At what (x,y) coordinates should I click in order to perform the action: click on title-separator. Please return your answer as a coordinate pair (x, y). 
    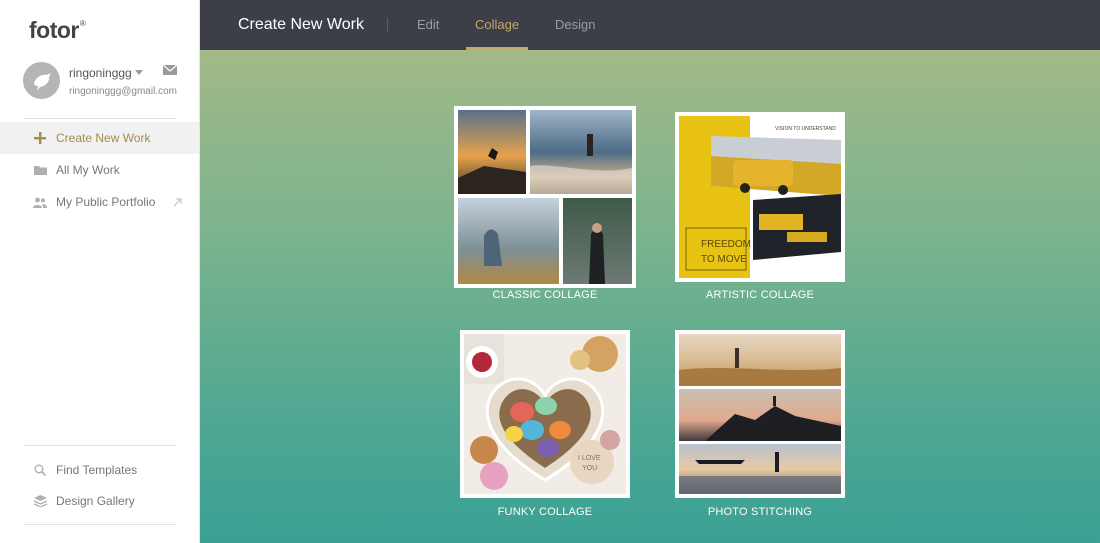
    Looking at the image, I should click on (387, 25).